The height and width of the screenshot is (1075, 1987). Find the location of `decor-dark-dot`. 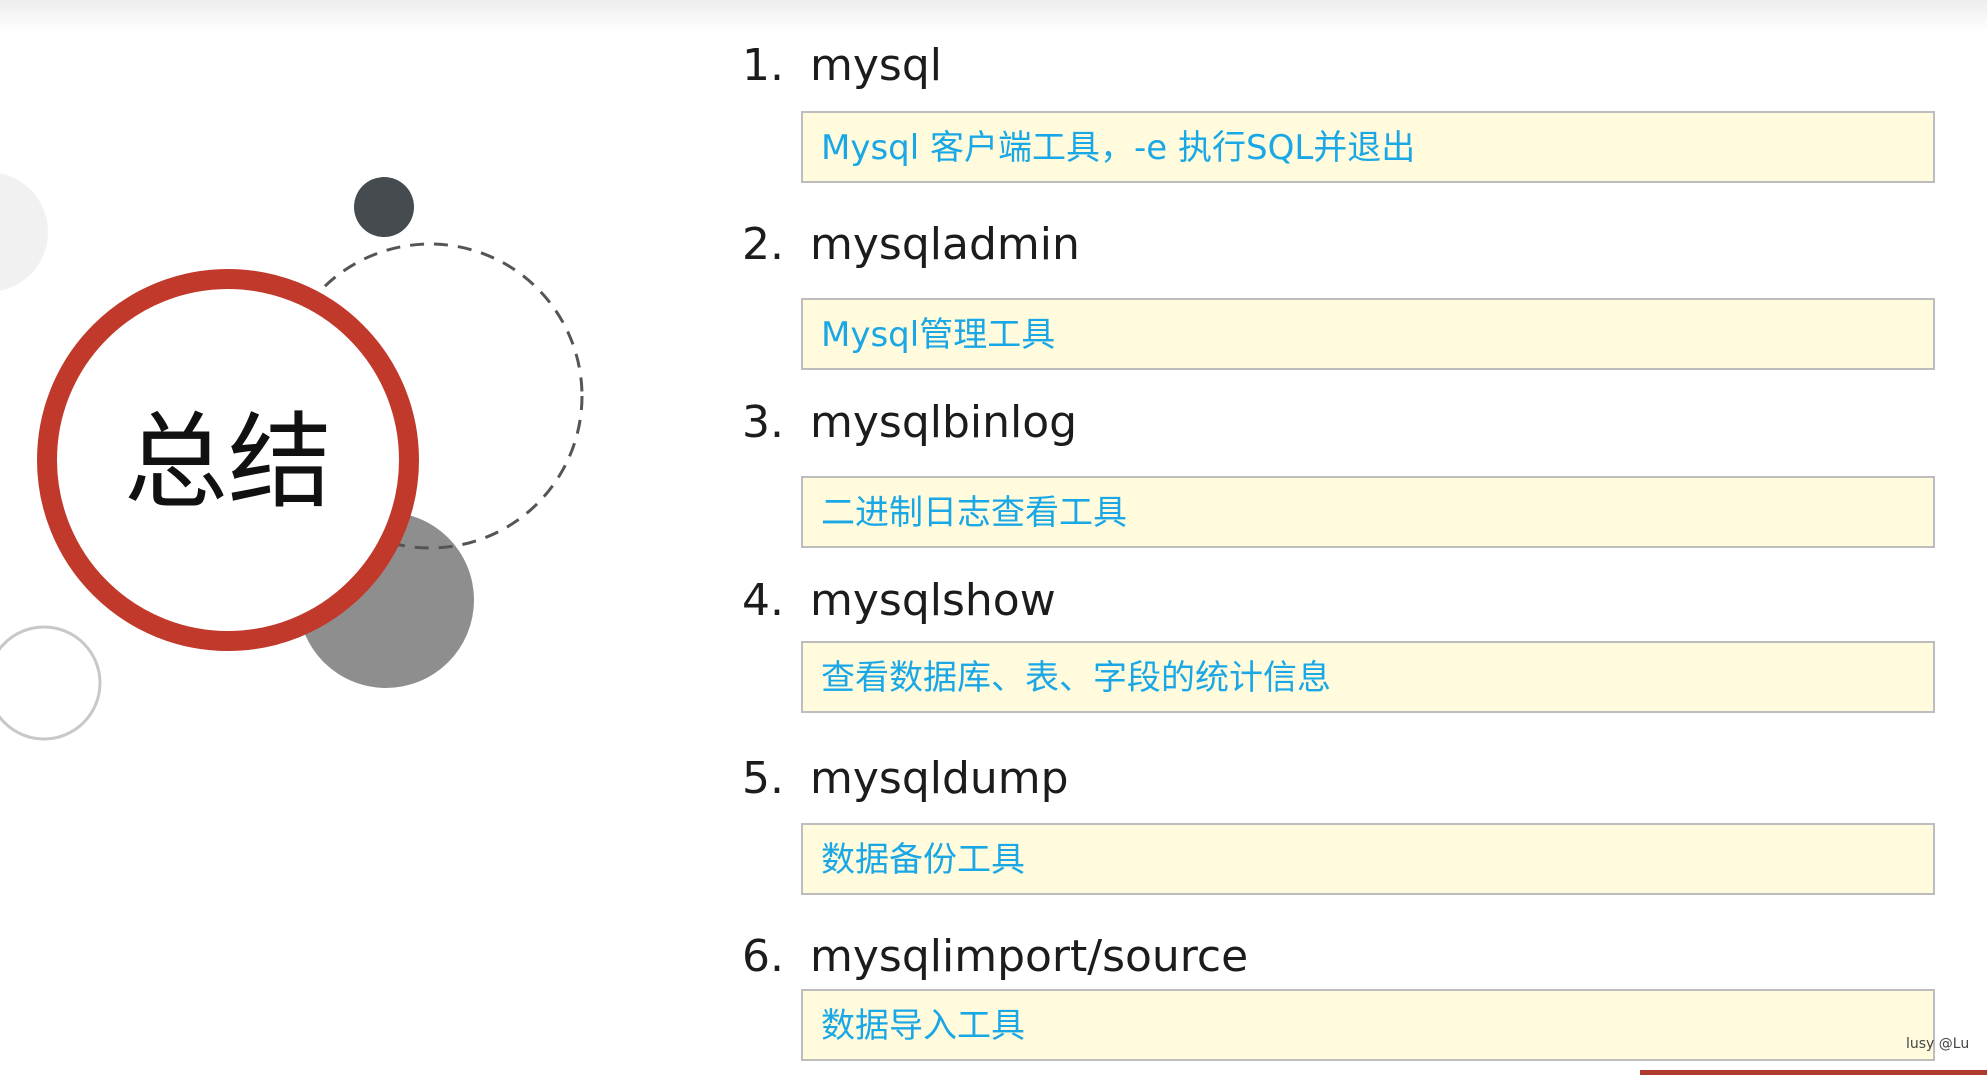

decor-dark-dot is located at coordinates (384, 207).